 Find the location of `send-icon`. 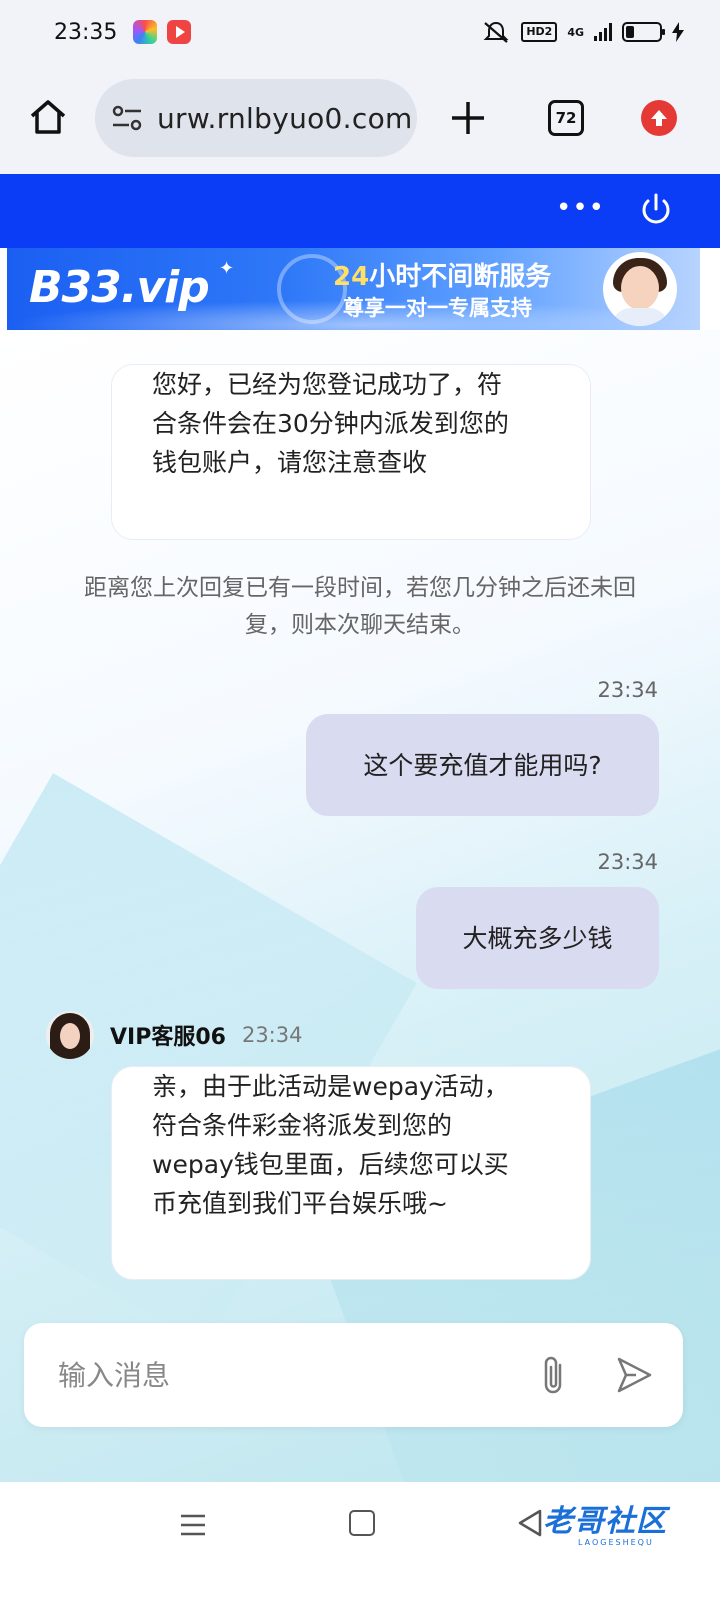

send-icon is located at coordinates (634, 1375).